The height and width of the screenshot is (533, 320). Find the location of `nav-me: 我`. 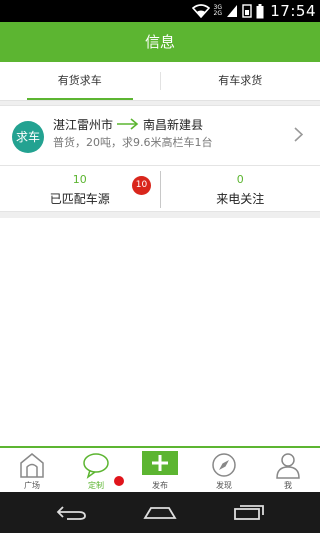

nav-me: 我 is located at coordinates (288, 470).